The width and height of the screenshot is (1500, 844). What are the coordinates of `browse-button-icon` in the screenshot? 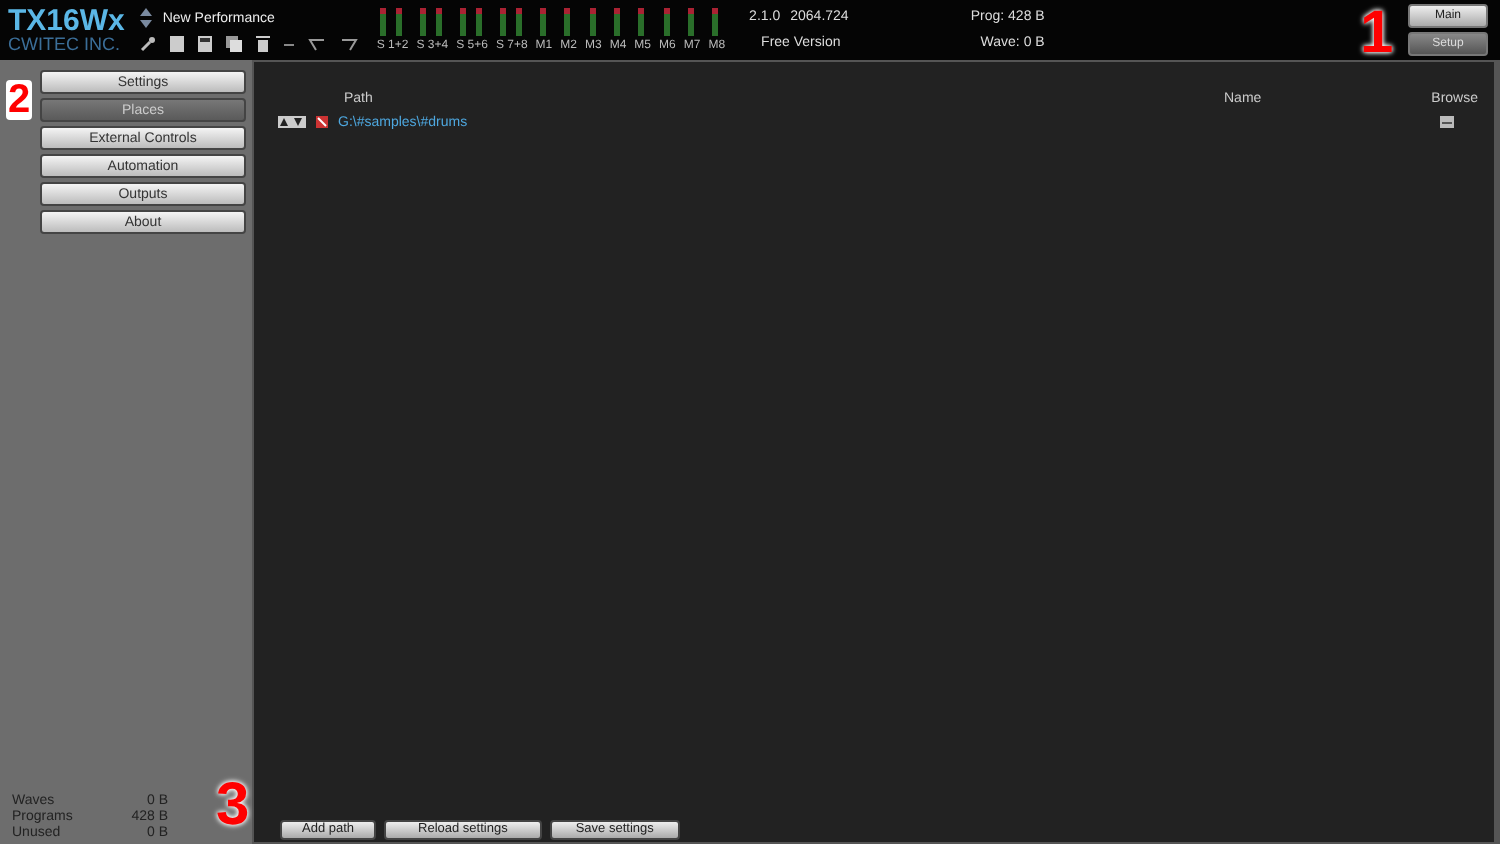 It's located at (1447, 122).